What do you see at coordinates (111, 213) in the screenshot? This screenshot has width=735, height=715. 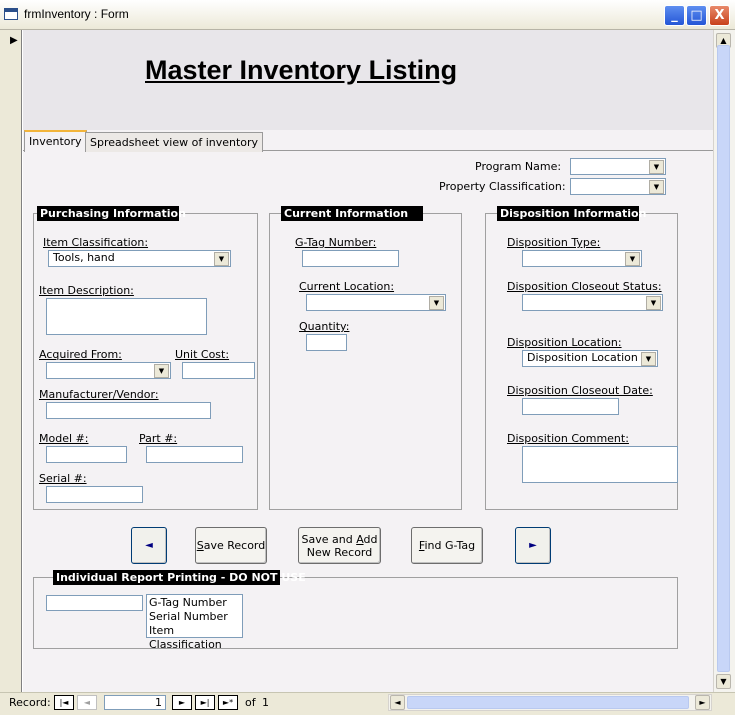 I see `purchasing-group-title: Purchasing Information` at bounding box center [111, 213].